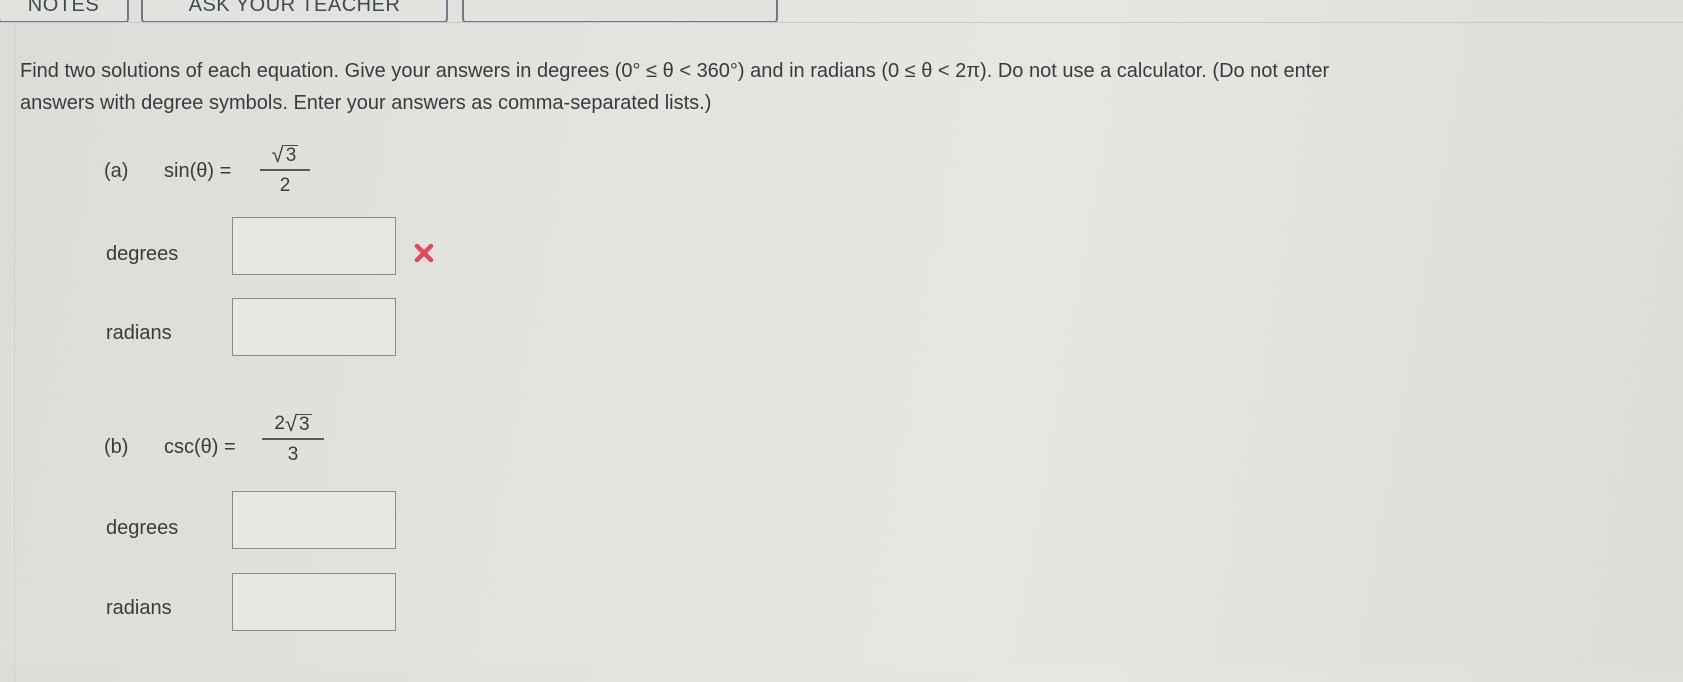 This screenshot has width=1683, height=682. Describe the element at coordinates (14, 352) in the screenshot. I see `left-divider` at that location.